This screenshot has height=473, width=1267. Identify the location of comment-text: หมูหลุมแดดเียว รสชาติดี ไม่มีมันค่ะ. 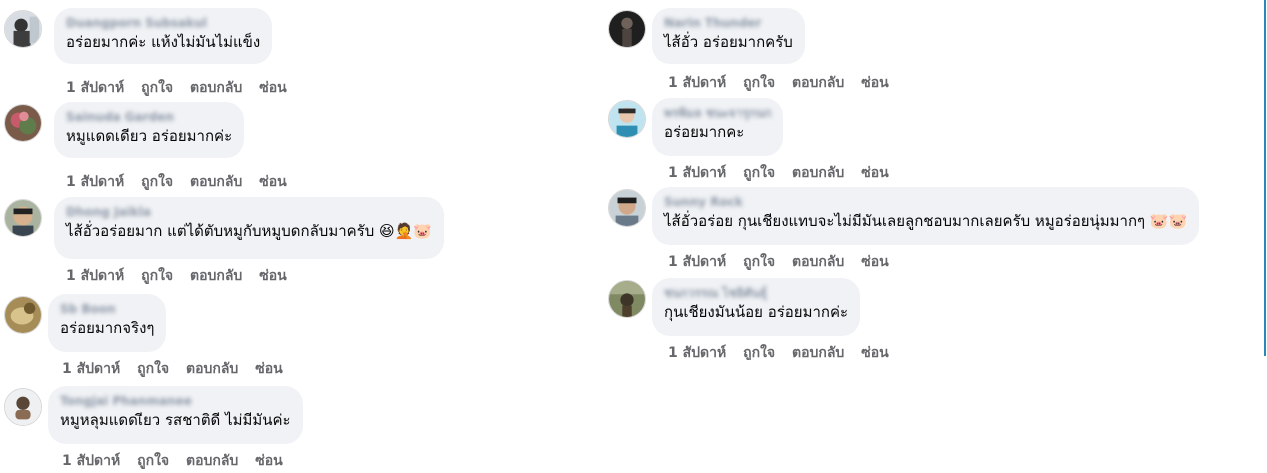
(175, 420).